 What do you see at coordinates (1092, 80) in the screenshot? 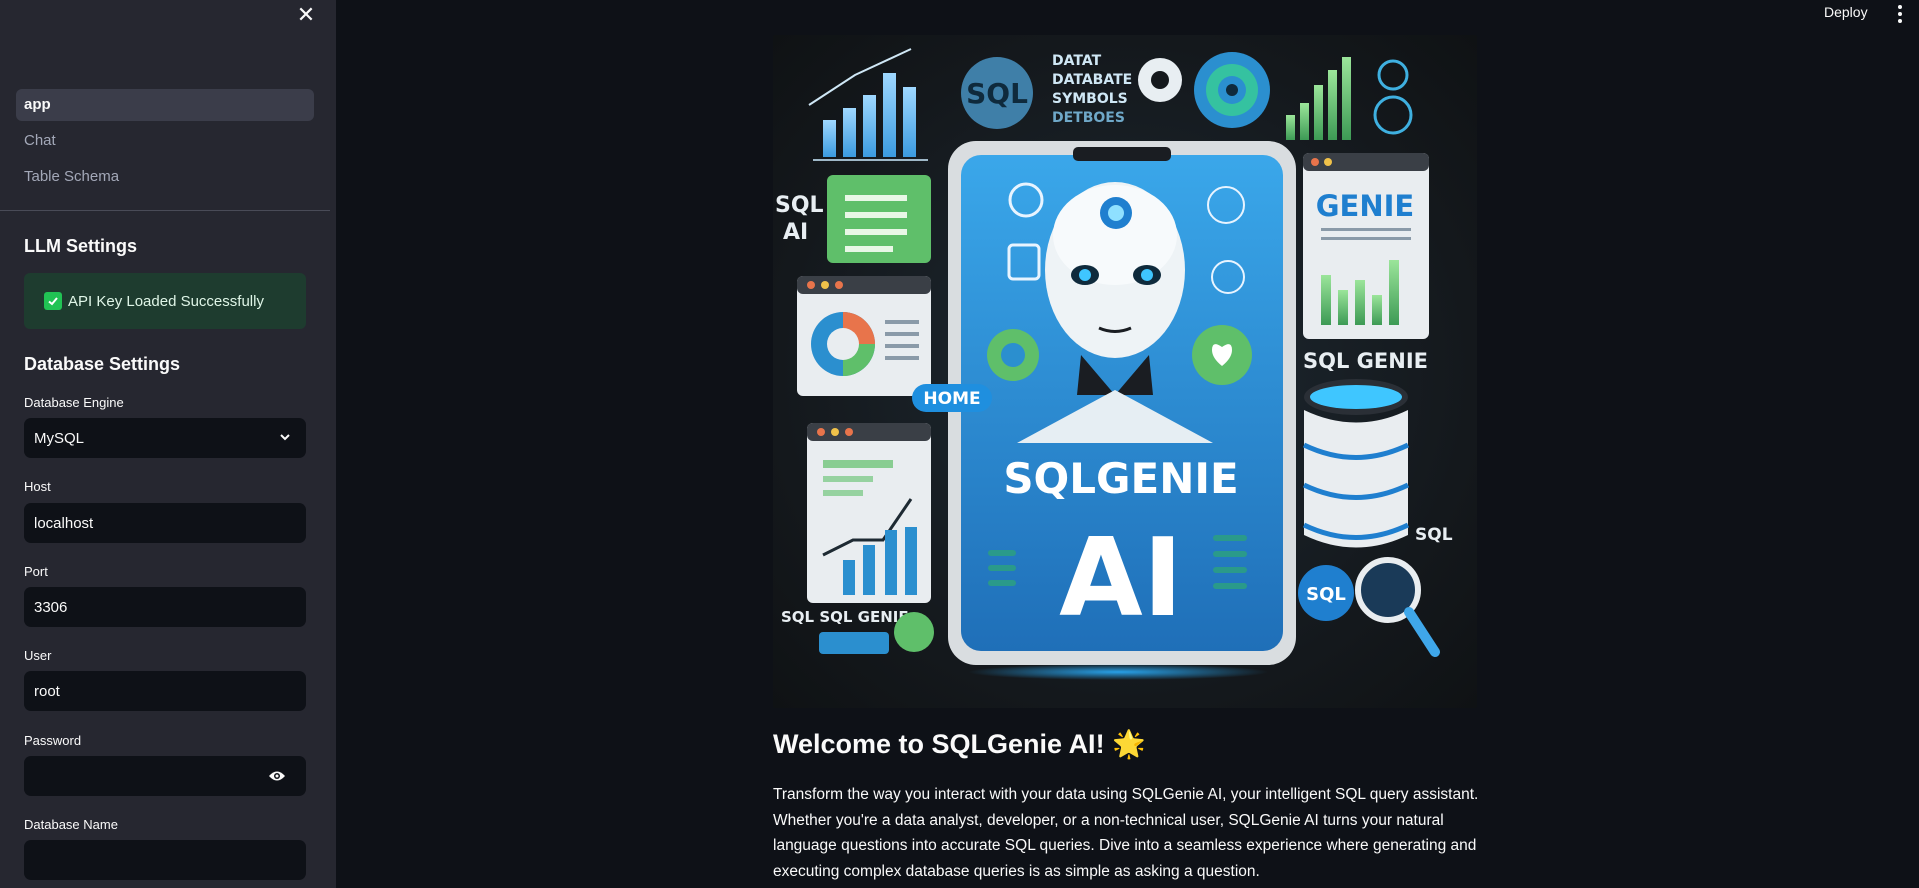
I see `svg-text: DATABATE` at bounding box center [1092, 80].